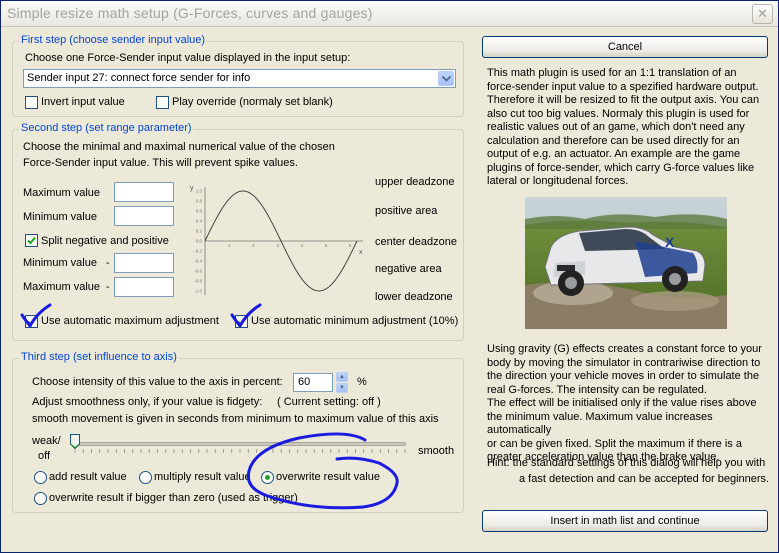 The image size is (779, 553). Describe the element at coordinates (40, 498) in the screenshot. I see `radio-overwrite-bigger` at that location.